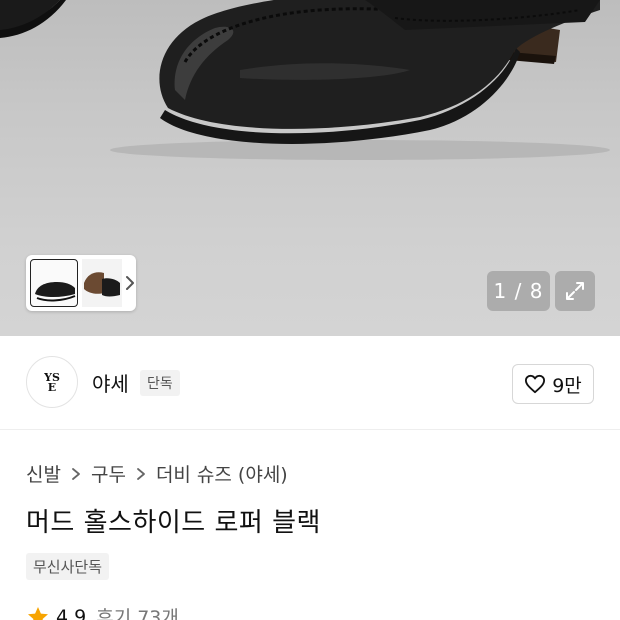  I want to click on breadcrumb: 신발 구두 더비 슈즈 (야세), so click(157, 473).